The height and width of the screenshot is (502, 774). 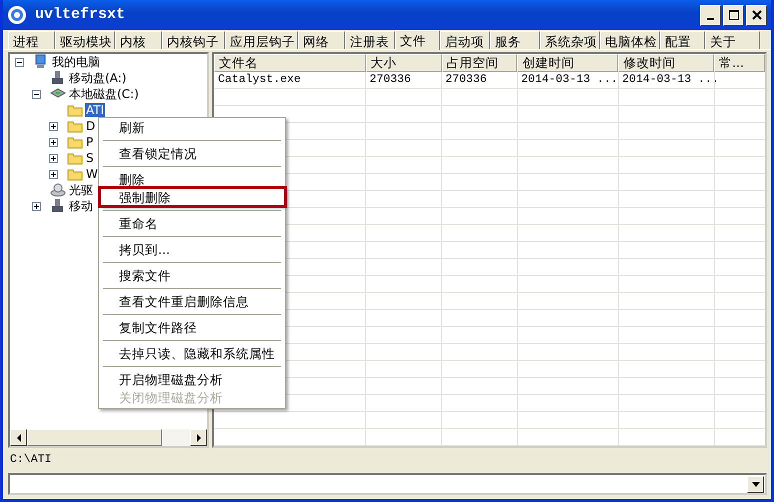 I want to click on status-text: C:\ATI, so click(x=30, y=460).